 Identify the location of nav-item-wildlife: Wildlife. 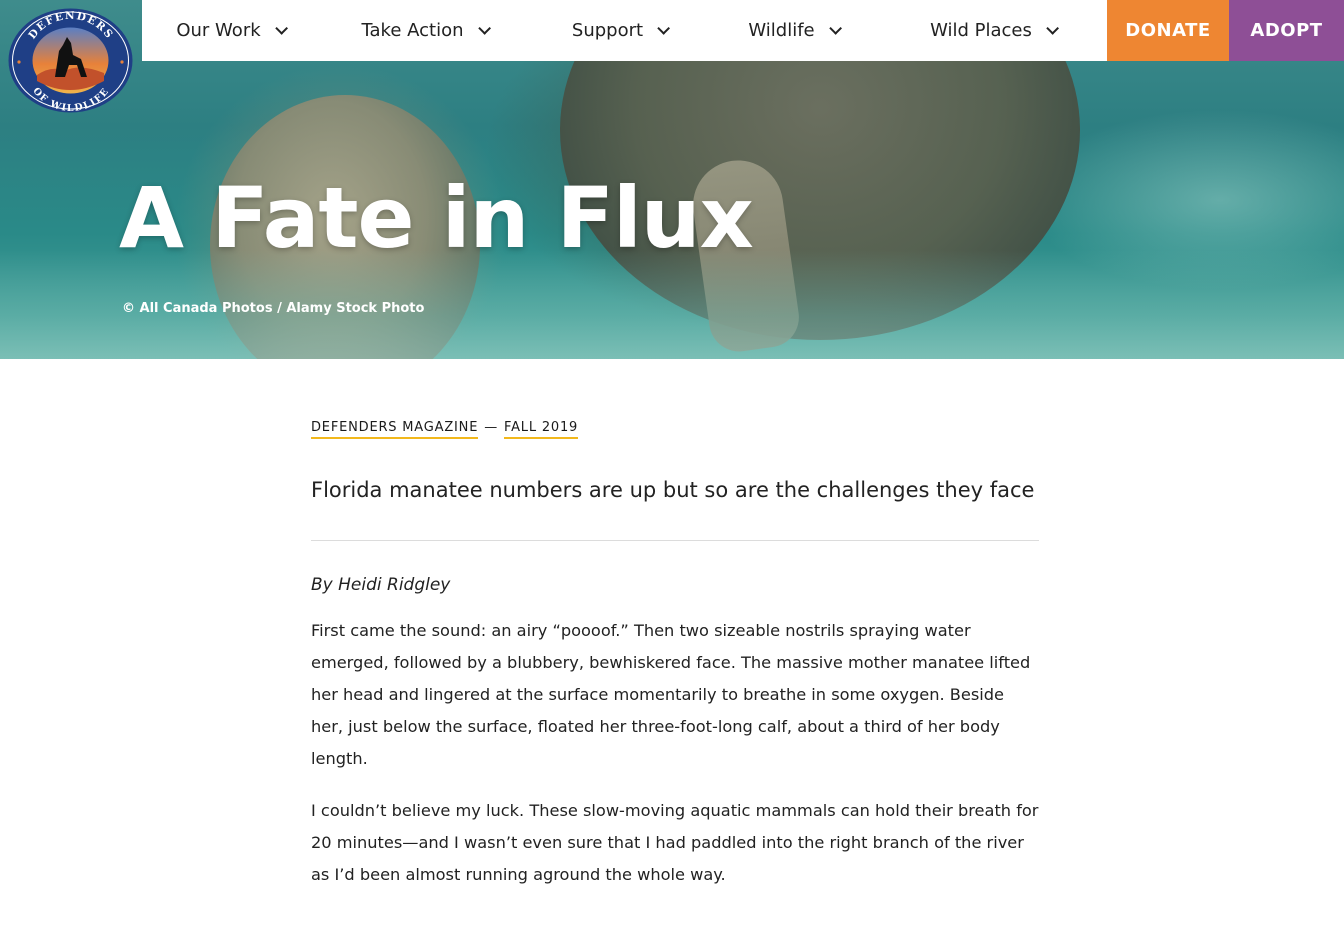
(793, 30).